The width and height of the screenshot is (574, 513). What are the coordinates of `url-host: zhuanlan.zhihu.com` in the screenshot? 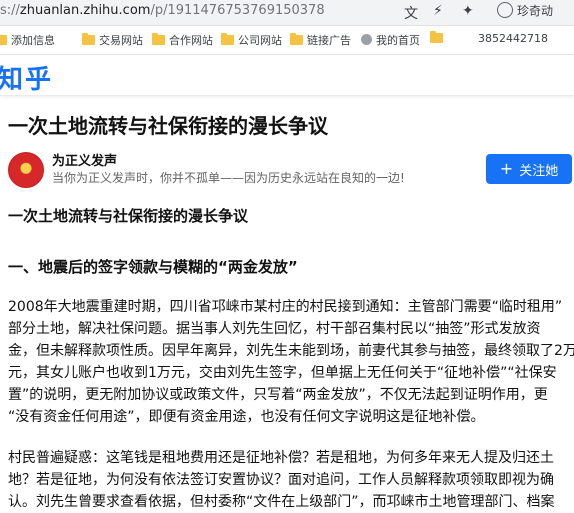 It's located at (85, 10).